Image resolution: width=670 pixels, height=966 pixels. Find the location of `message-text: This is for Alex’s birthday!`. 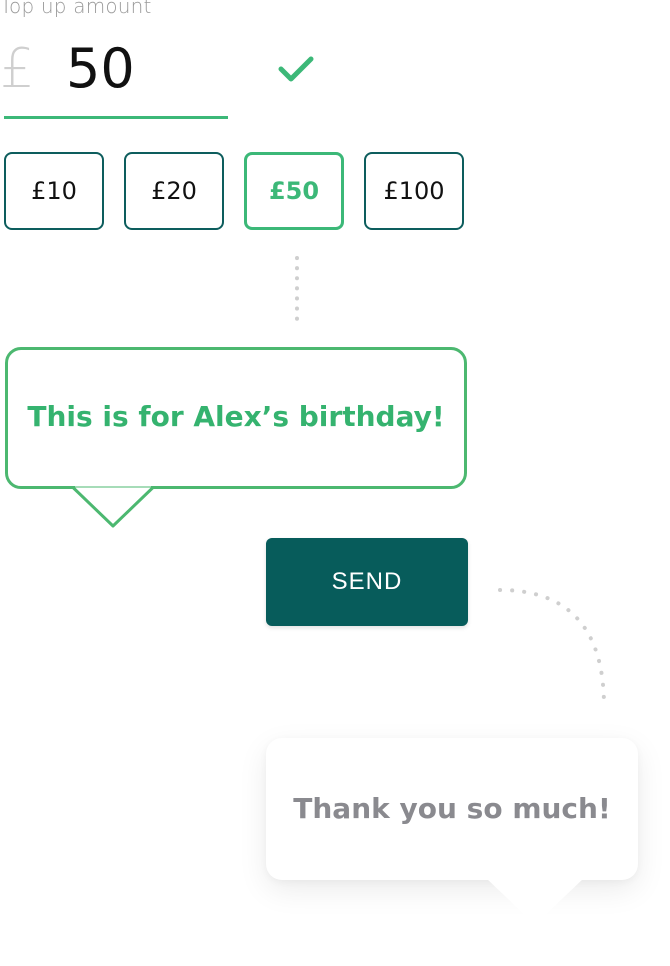

message-text: This is for Alex’s birthday! is located at coordinates (236, 416).